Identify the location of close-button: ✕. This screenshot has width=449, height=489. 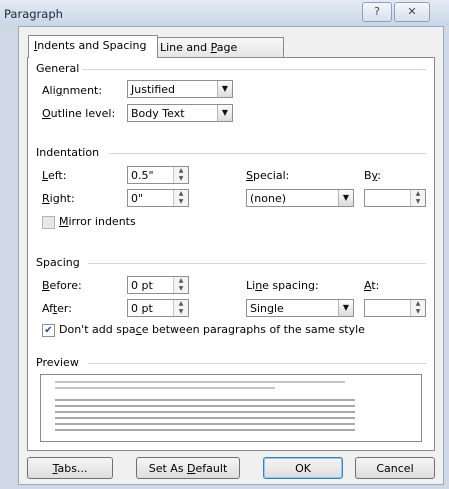
(412, 12).